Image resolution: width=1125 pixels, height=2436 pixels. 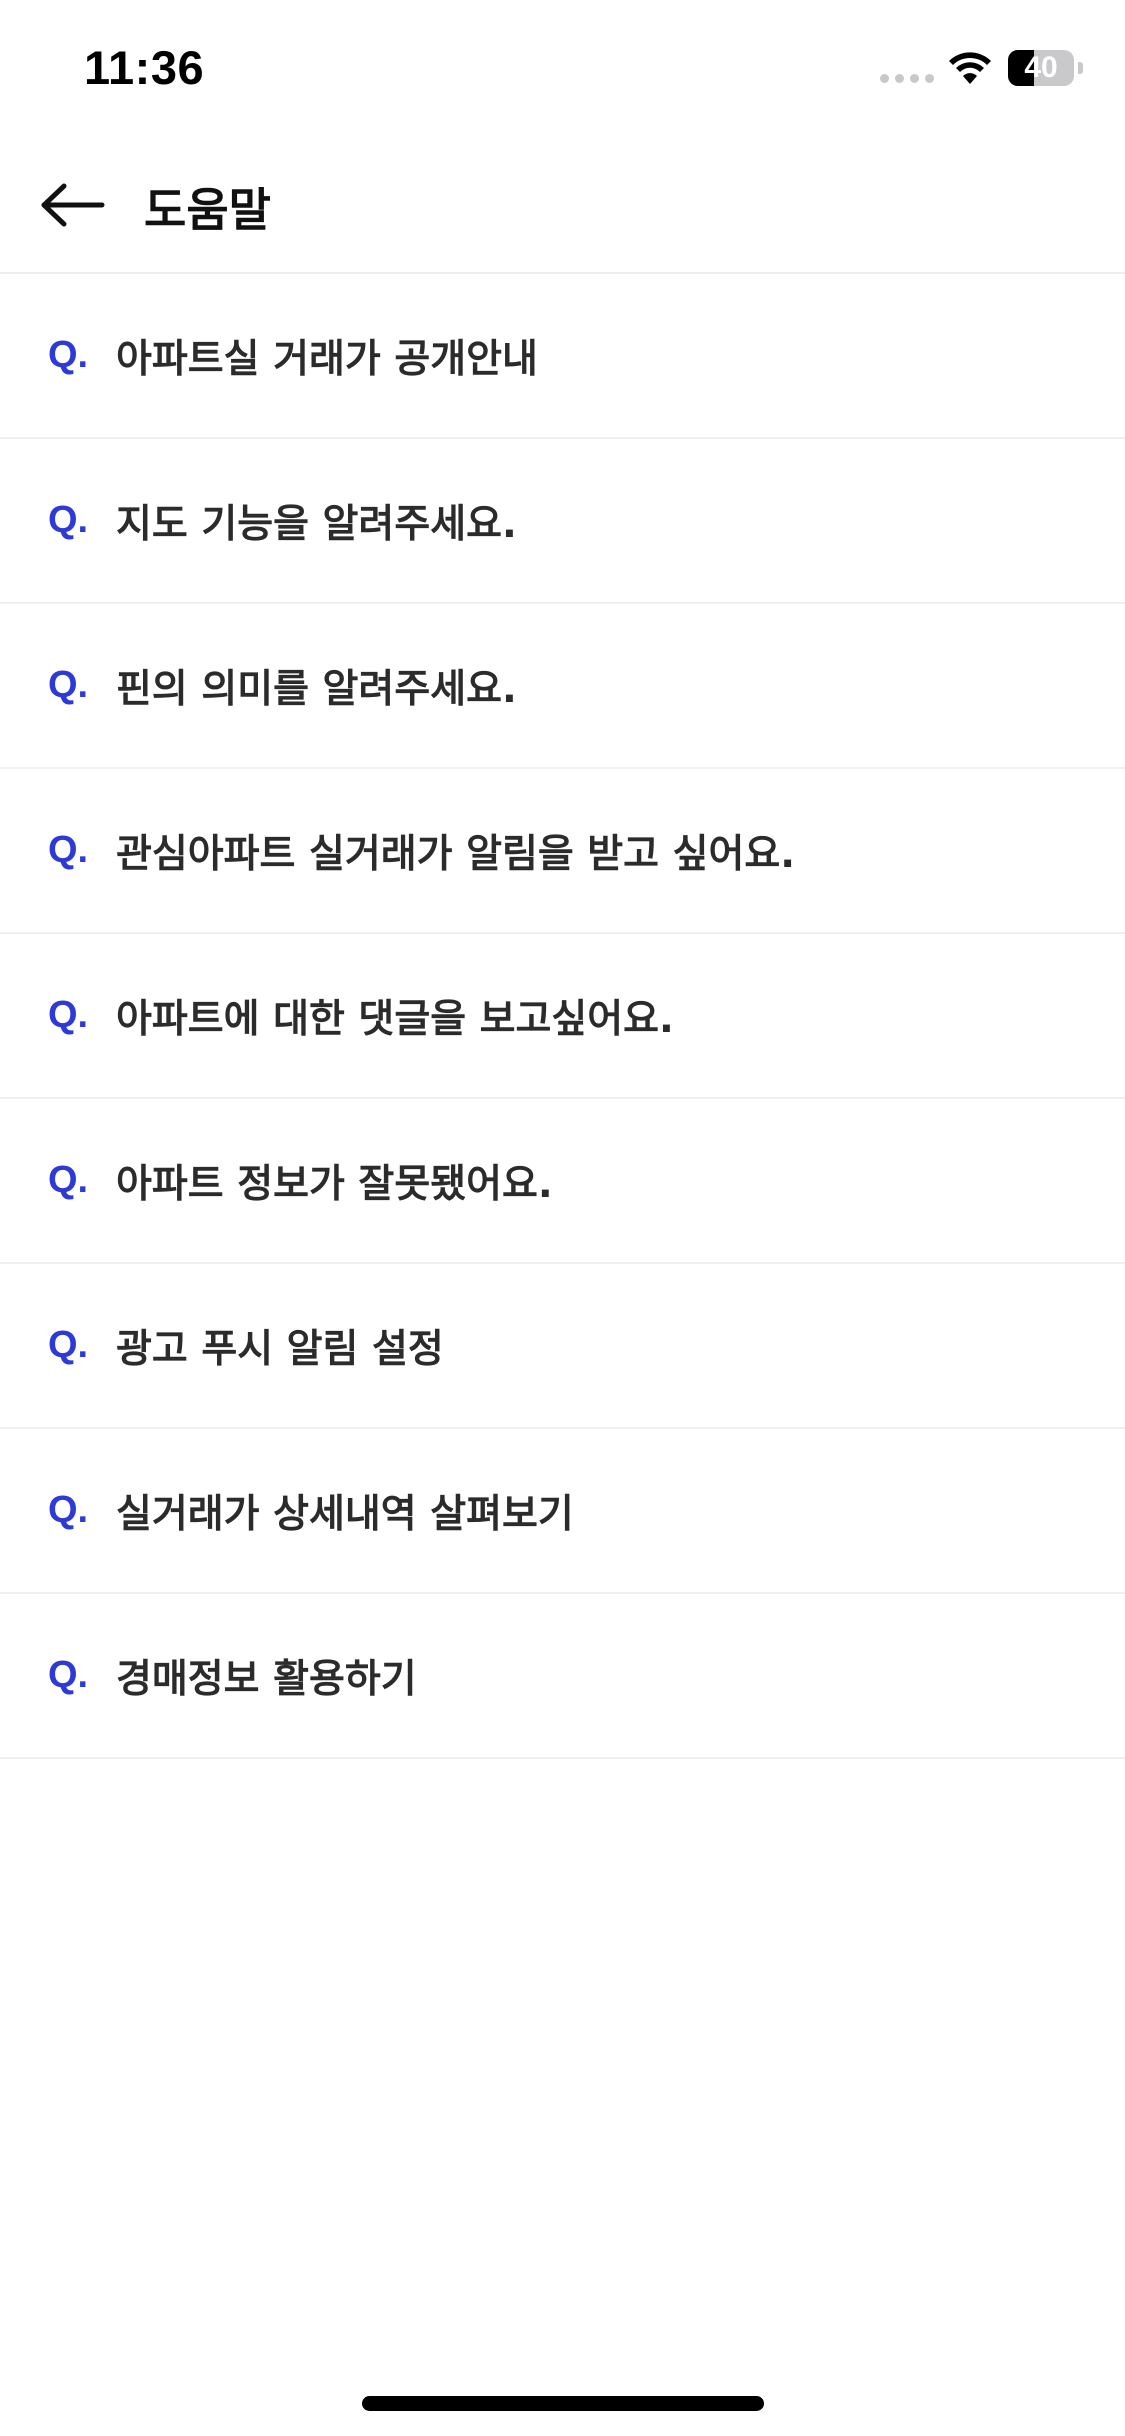 What do you see at coordinates (316, 524) in the screenshot?
I see `faq-question: 지도 기능을 알려주세요.` at bounding box center [316, 524].